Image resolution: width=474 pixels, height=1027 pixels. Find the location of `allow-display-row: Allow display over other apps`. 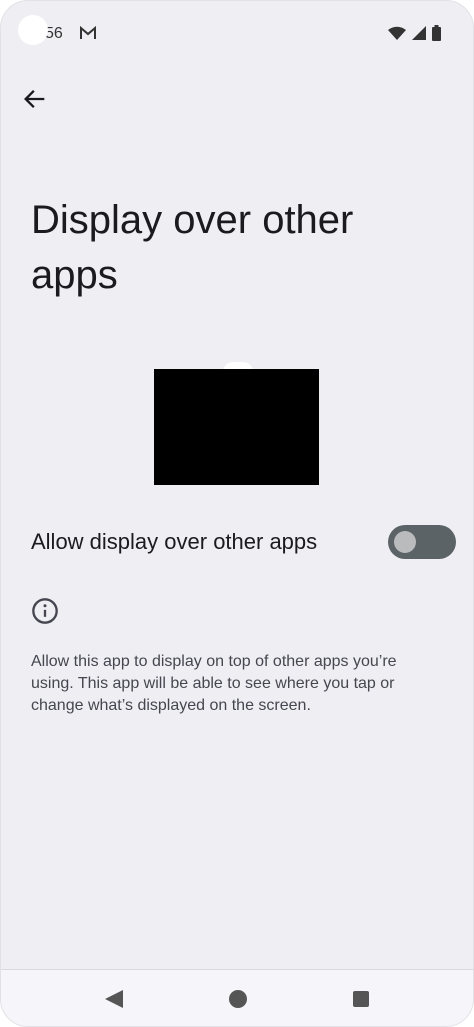

allow-display-row: Allow display over other apps is located at coordinates (237, 543).